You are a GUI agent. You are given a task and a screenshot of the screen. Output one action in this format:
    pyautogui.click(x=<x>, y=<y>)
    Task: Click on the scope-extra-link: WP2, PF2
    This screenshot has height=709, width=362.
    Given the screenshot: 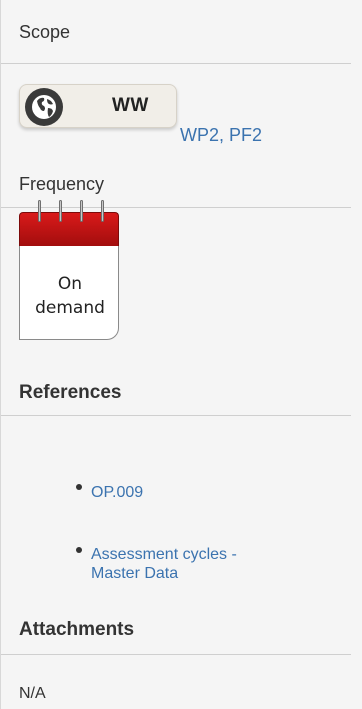 What is the action you would take?
    pyautogui.click(x=221, y=135)
    